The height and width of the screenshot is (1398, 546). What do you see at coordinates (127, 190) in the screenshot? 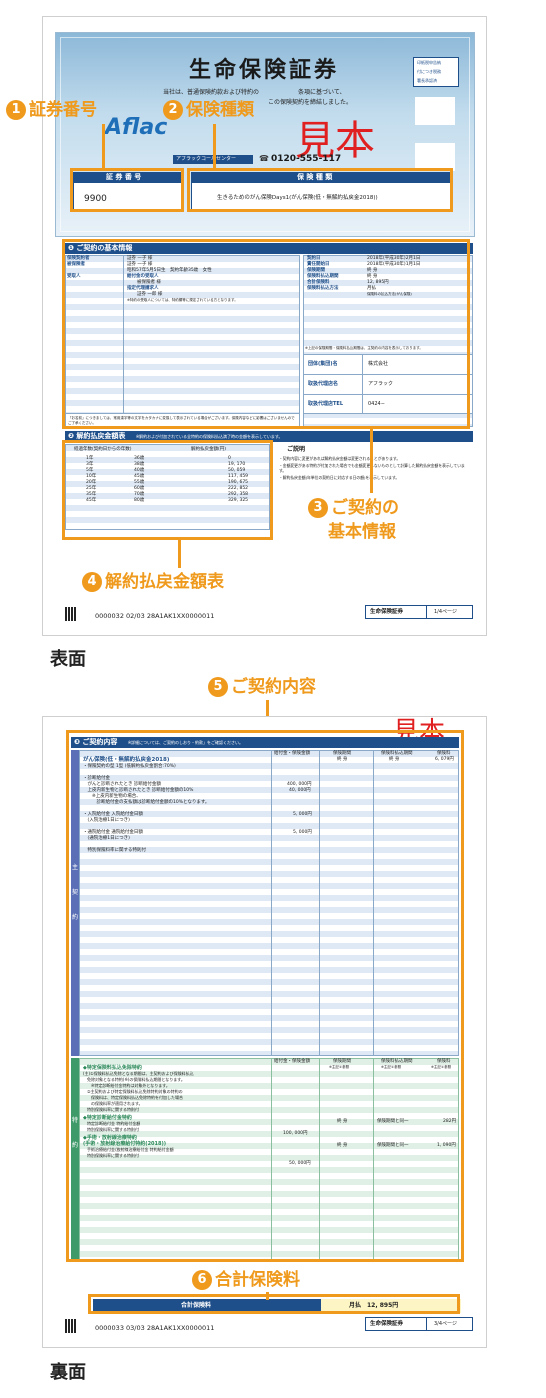
I see `highlight-policy-number` at bounding box center [127, 190].